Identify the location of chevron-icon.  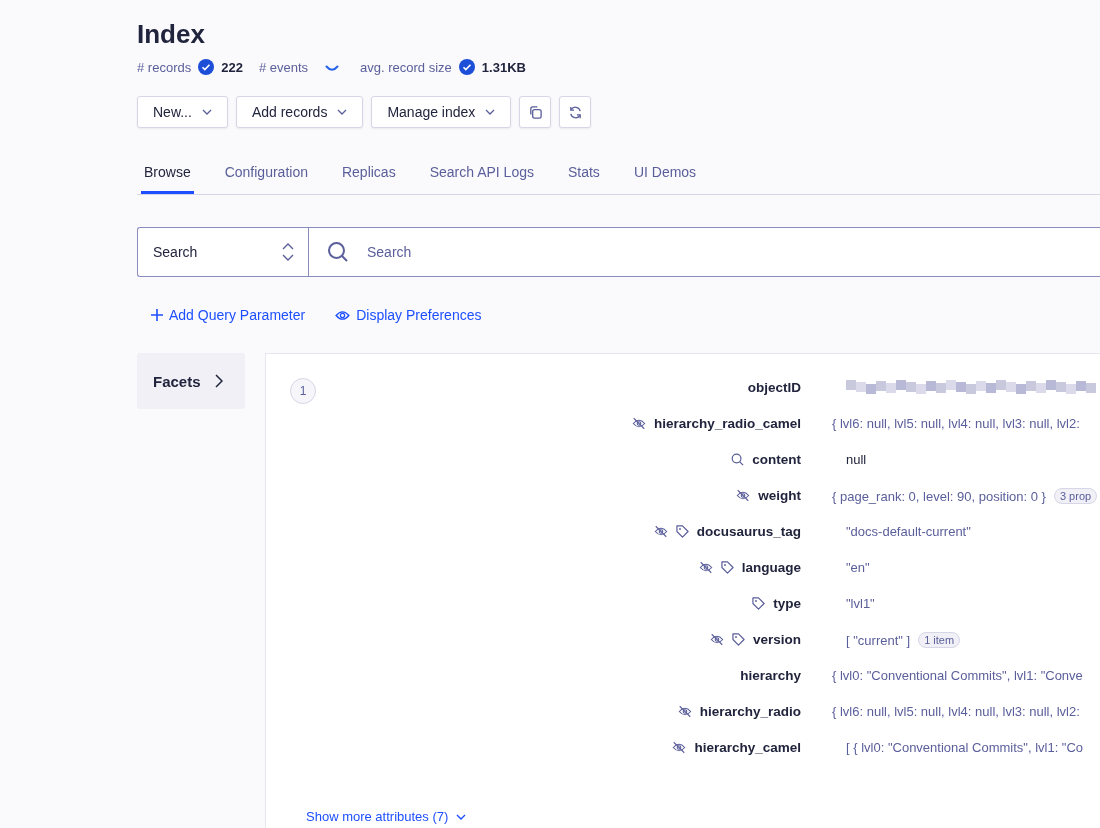
(218, 381).